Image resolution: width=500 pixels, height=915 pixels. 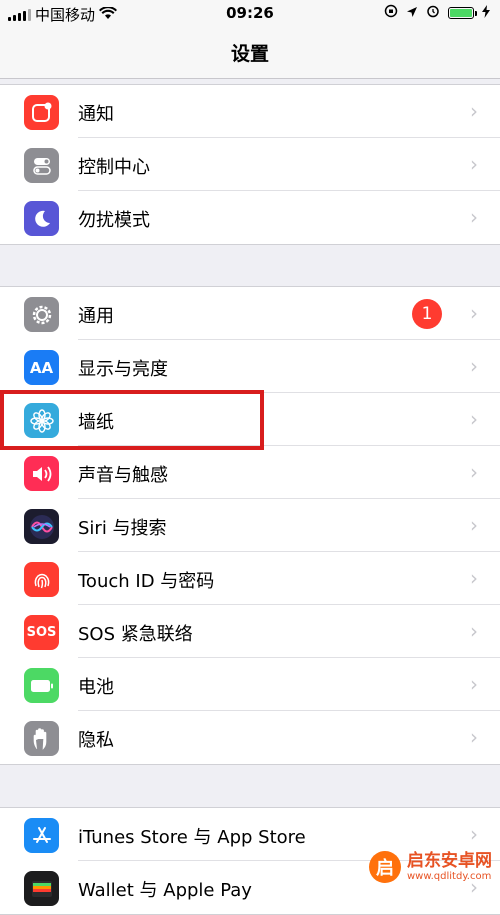 I want to click on moon-icon, so click(x=41, y=218).